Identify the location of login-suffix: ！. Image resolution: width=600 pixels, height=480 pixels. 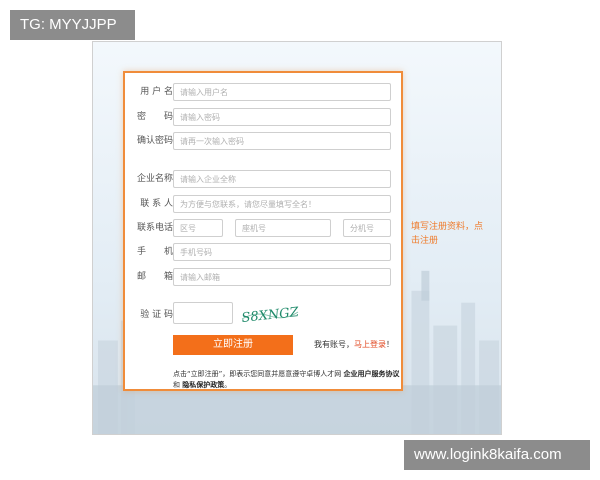
(390, 344).